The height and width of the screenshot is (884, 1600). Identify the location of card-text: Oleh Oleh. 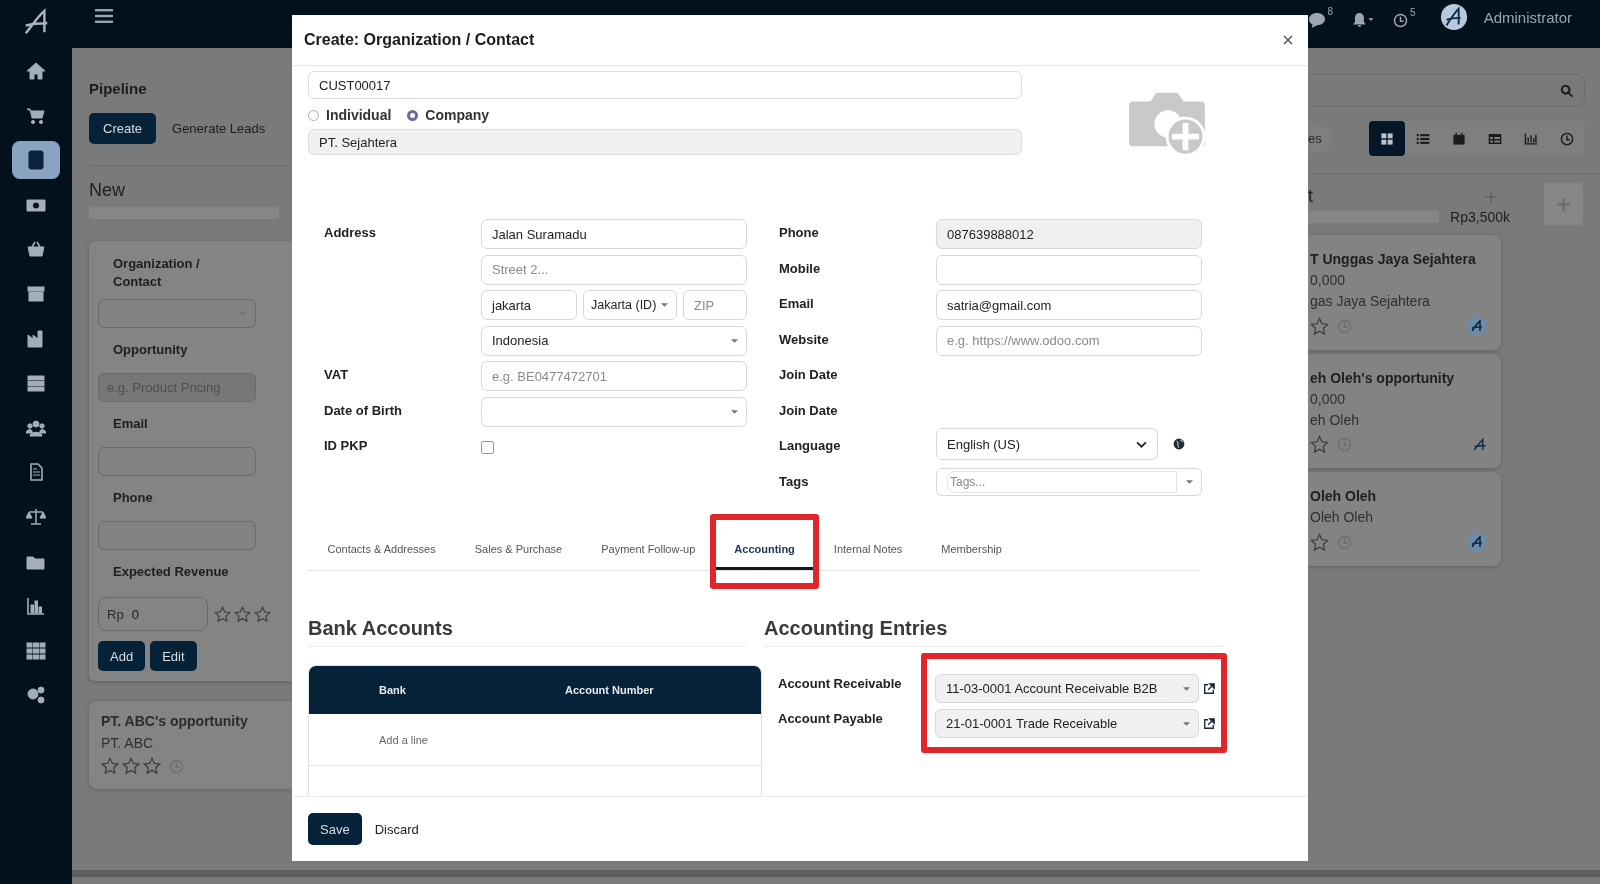
(1342, 517).